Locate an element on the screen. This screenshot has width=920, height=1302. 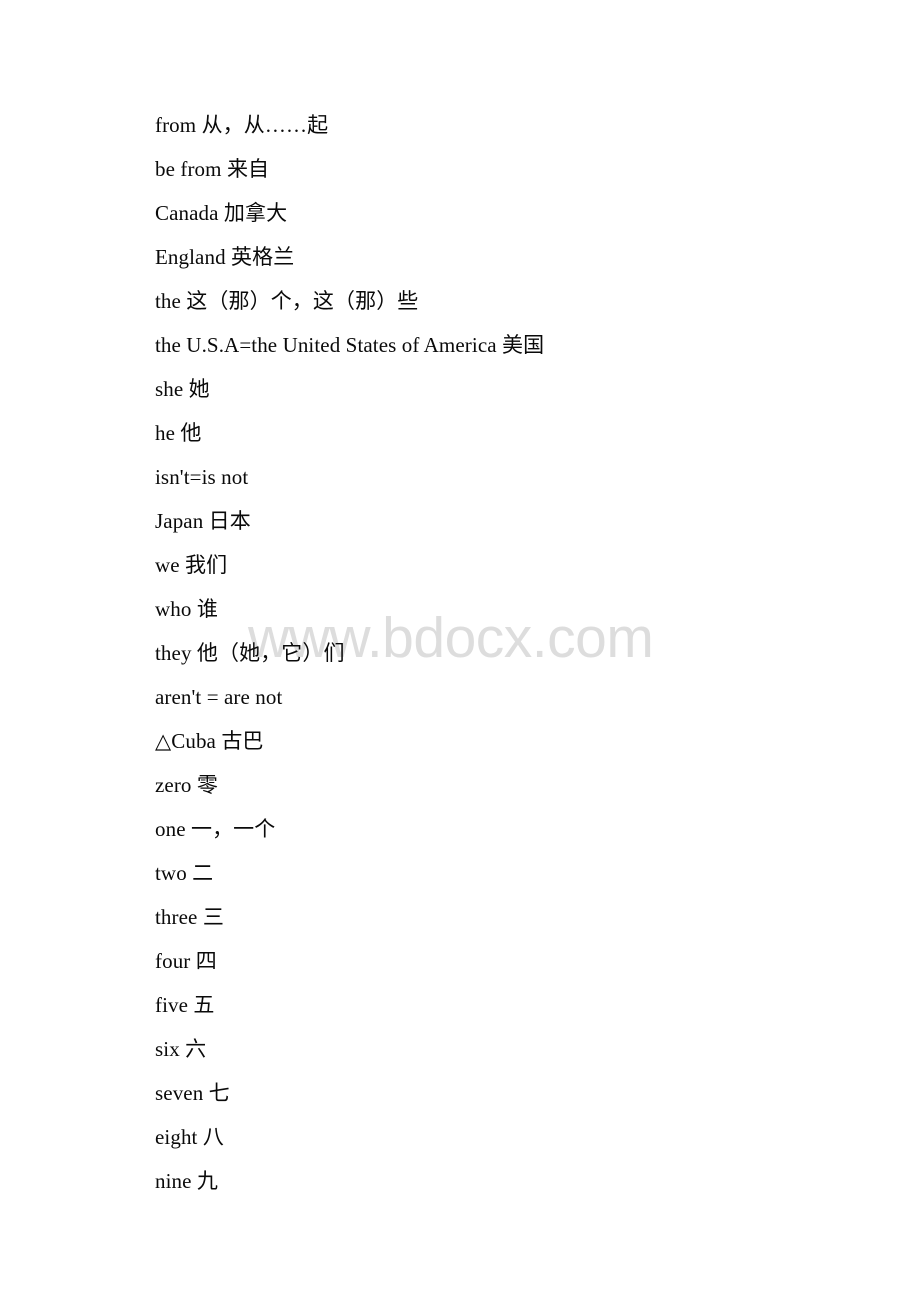
vocabulary-entry: who 谁 is located at coordinates (186, 609).